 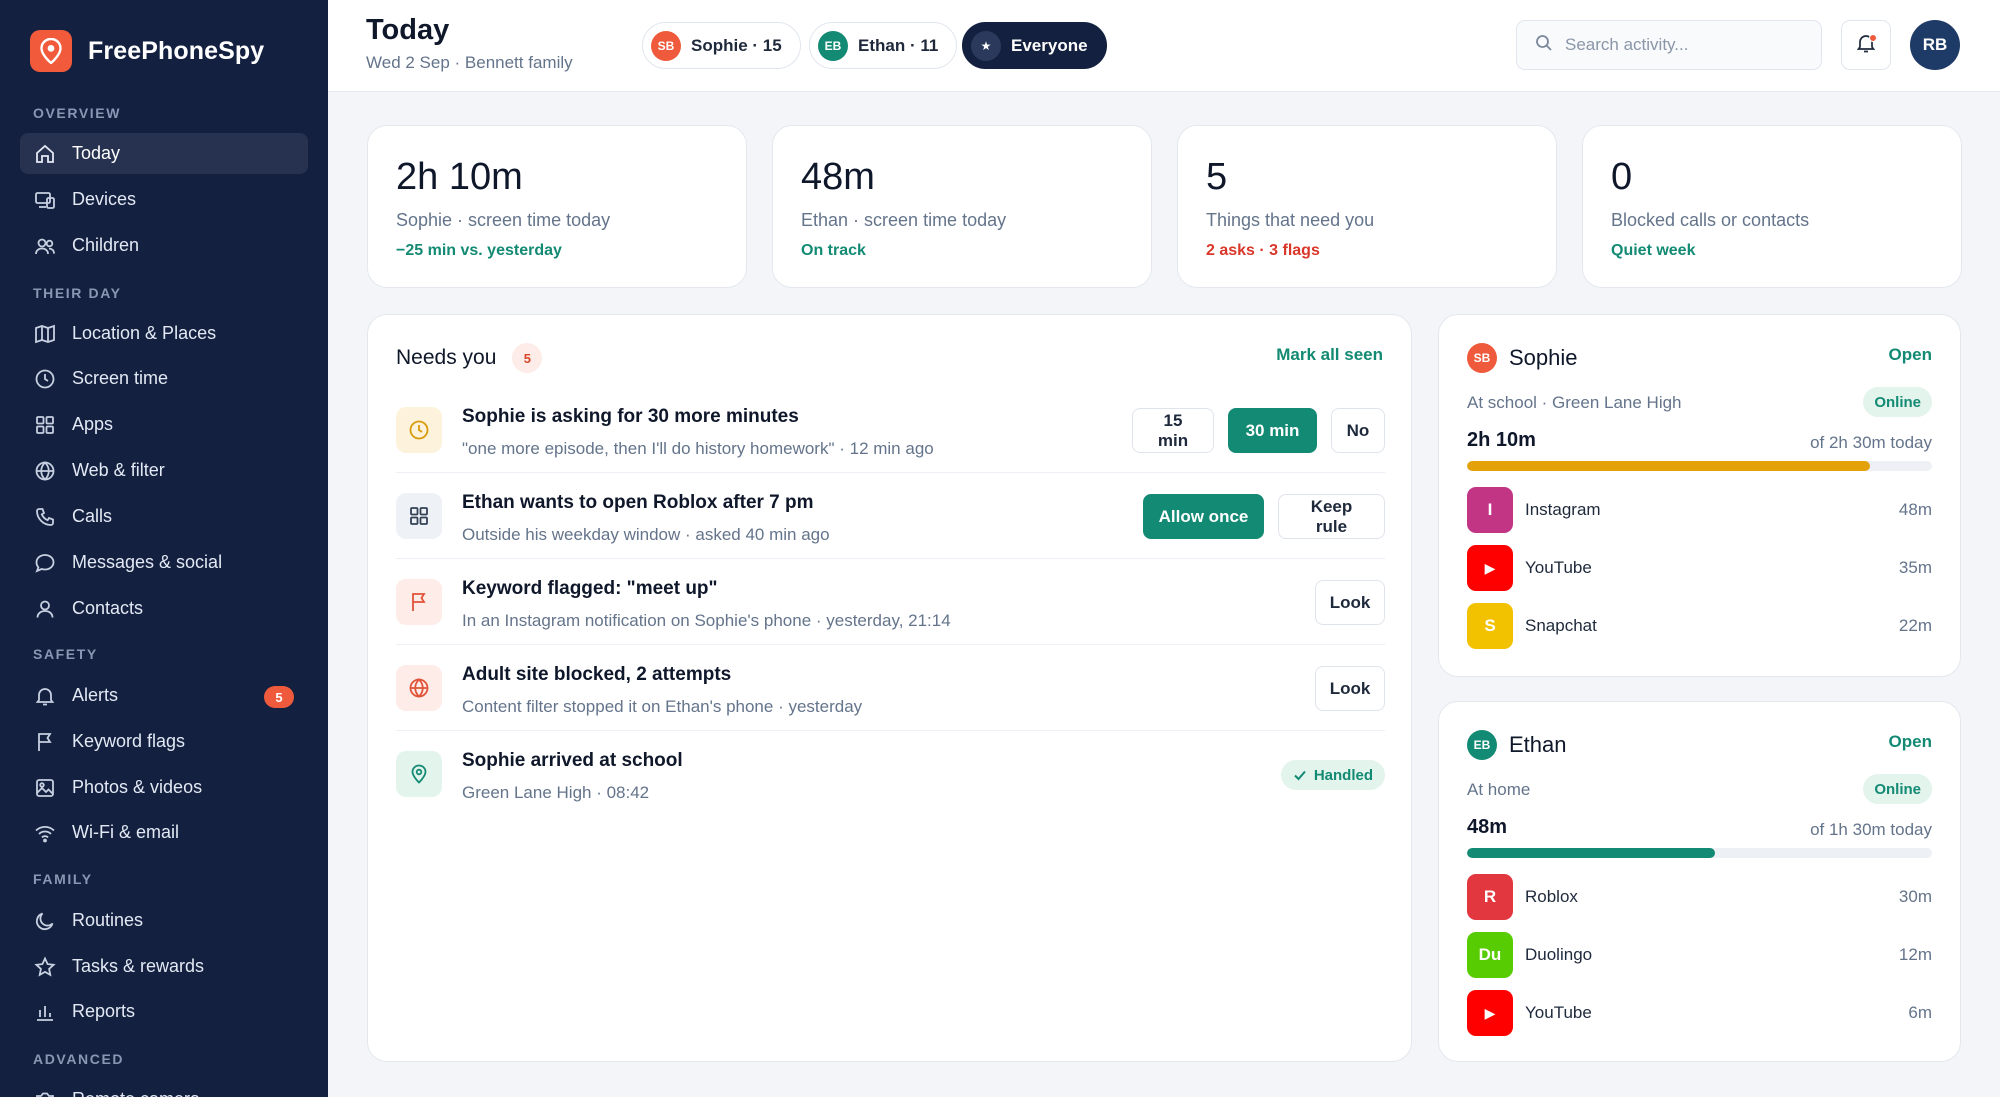 I want to click on sidebar-item-label: Web & filter, so click(x=118, y=470).